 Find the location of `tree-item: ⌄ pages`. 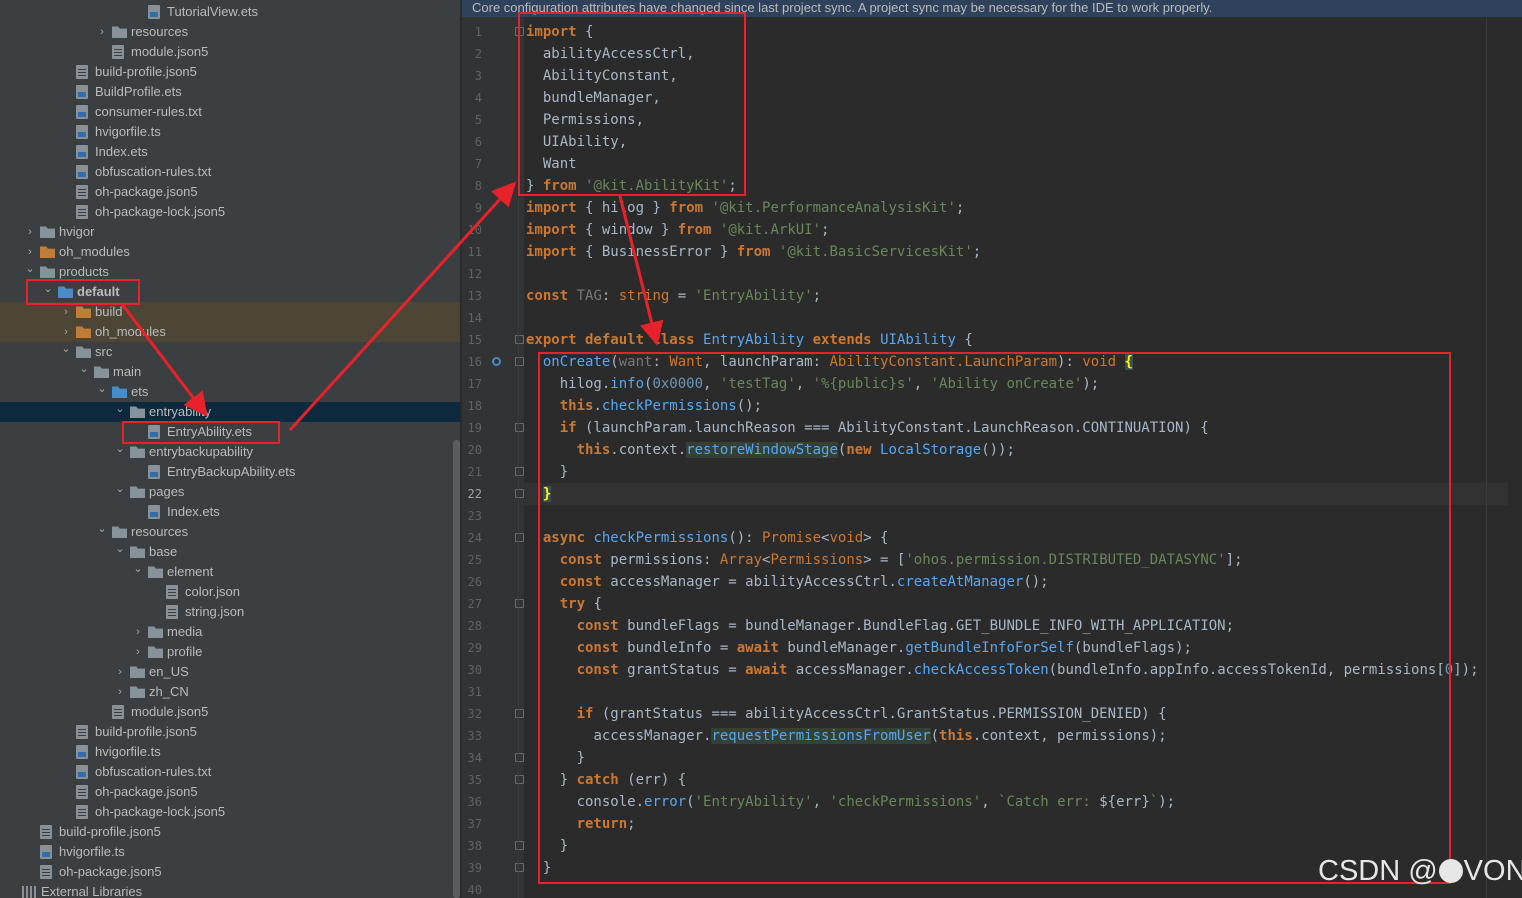

tree-item: ⌄ pages is located at coordinates (230, 492).